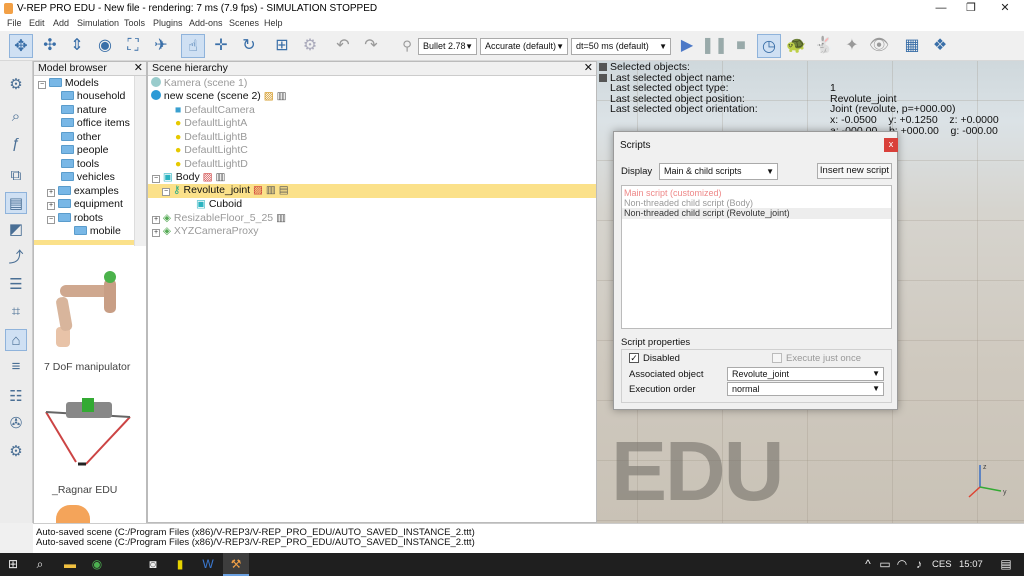 The height and width of the screenshot is (576, 1024). I want to click on threaded-rendering-icon: ✦, so click(852, 46).